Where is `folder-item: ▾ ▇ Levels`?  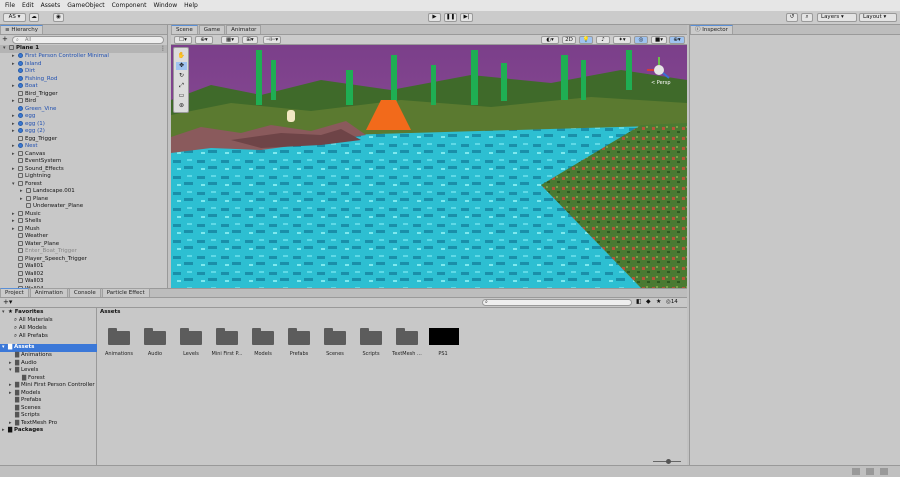
folder-item: ▾ ▇ Levels is located at coordinates (48, 371).